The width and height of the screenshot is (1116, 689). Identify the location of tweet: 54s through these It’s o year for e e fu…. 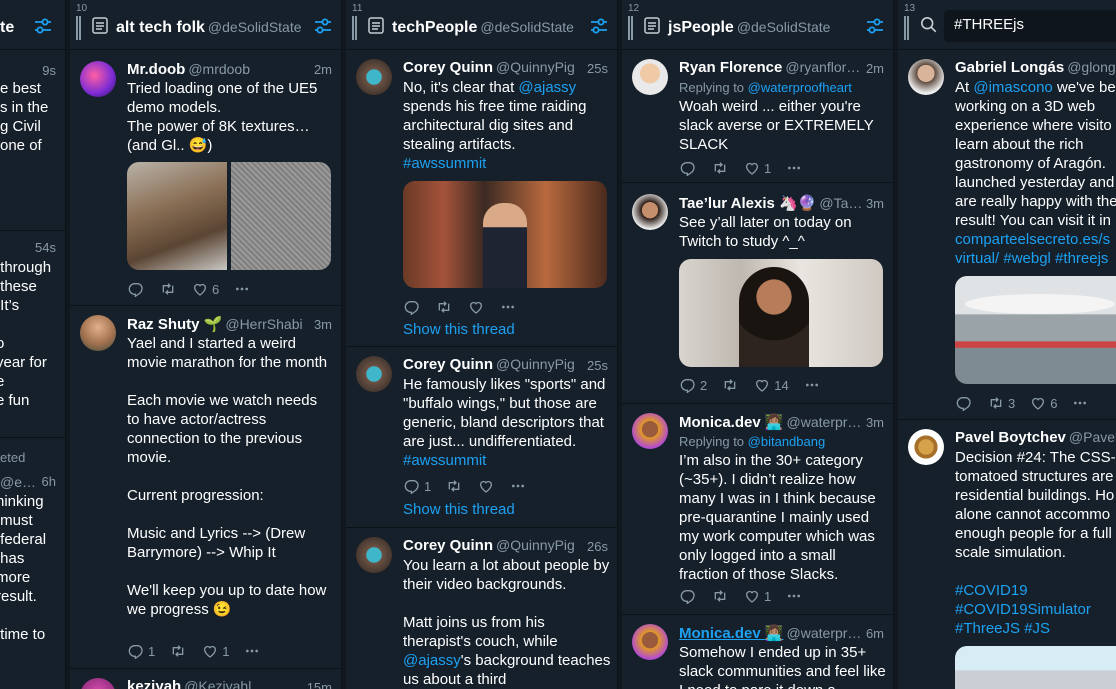
(32, 335).